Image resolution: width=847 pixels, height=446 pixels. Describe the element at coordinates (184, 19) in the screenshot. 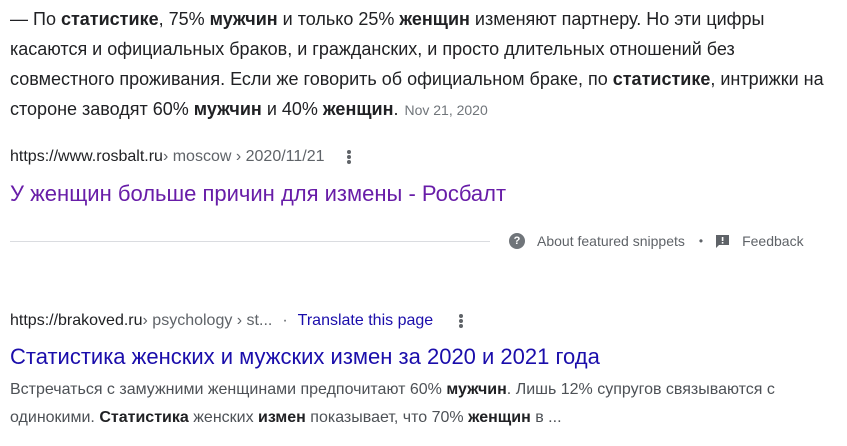

I see `snippet-text-part: , 75%` at that location.